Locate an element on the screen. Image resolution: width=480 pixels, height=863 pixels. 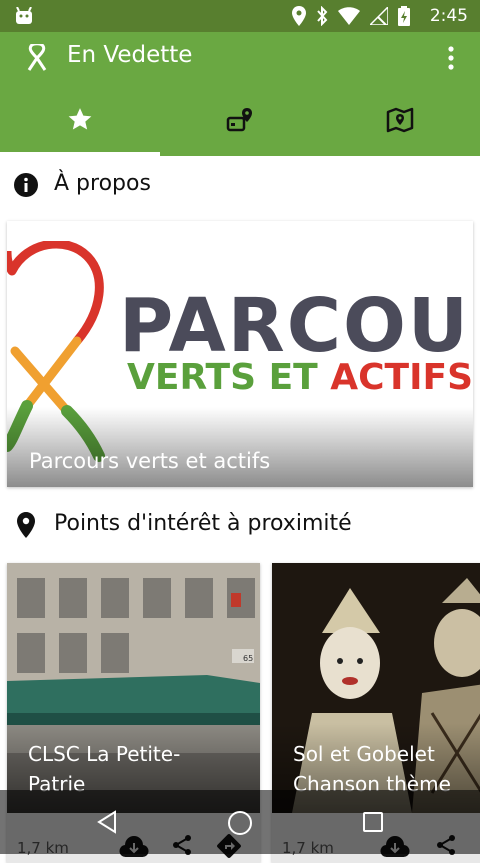
tab-featured is located at coordinates (80, 120).